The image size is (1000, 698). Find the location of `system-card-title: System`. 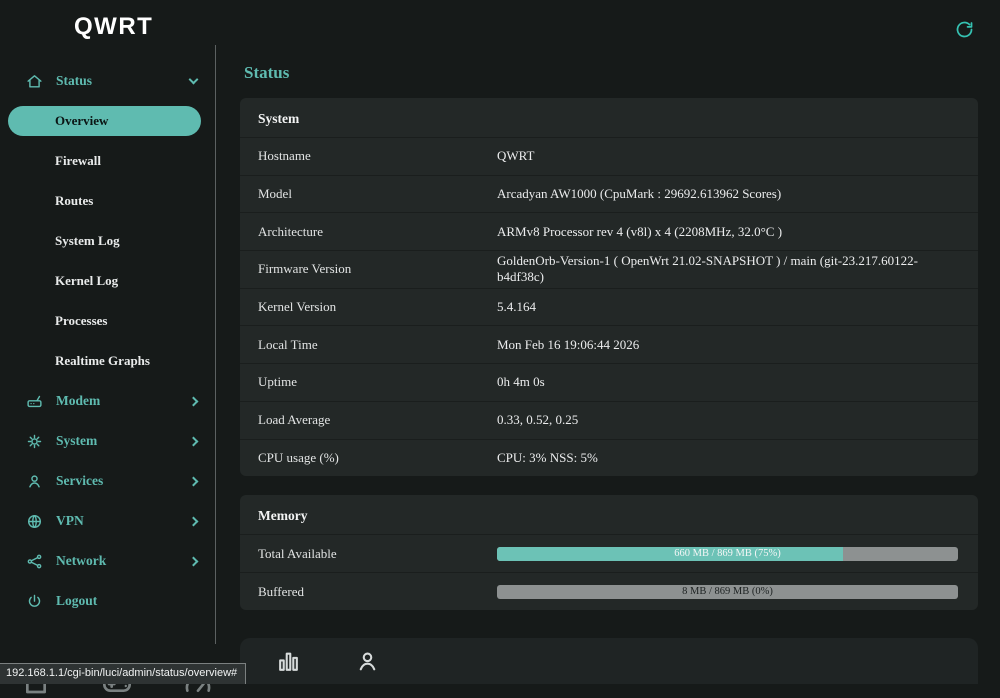

system-card-title: System is located at coordinates (279, 118).